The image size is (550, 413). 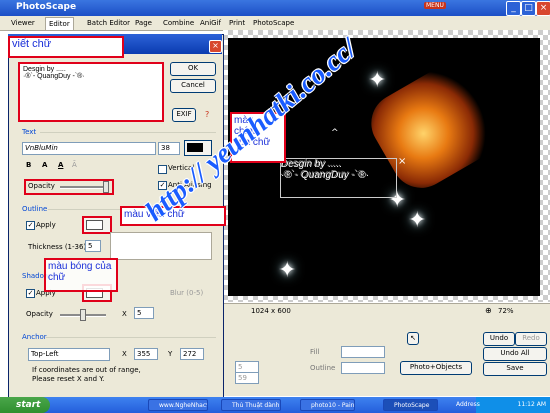 I want to click on thickness-preview, so click(x=161, y=246).